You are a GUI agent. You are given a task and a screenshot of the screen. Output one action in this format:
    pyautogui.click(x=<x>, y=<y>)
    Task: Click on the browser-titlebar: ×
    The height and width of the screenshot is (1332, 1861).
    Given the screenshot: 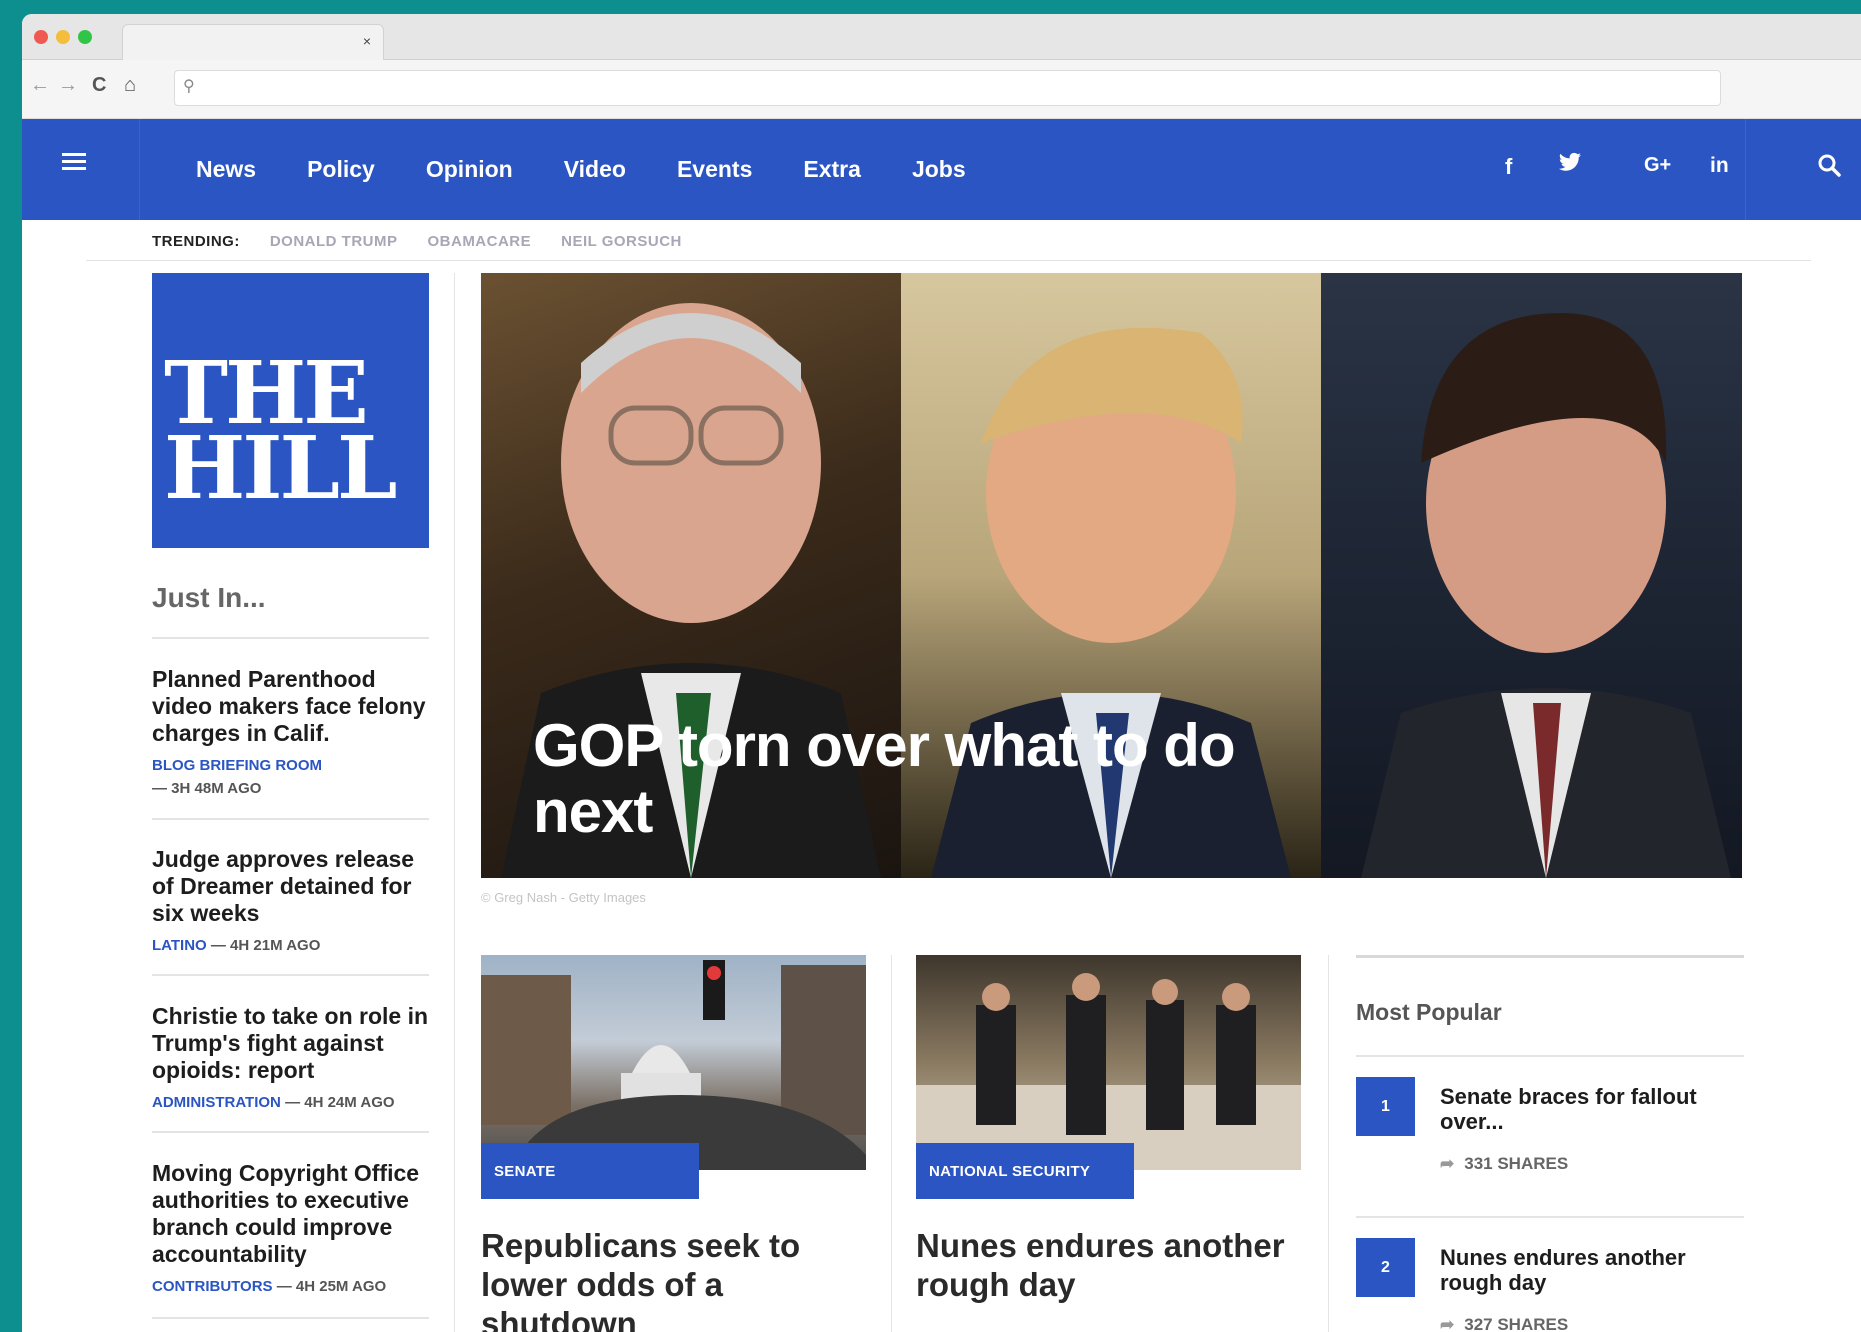 What is the action you would take?
    pyautogui.click(x=941, y=37)
    